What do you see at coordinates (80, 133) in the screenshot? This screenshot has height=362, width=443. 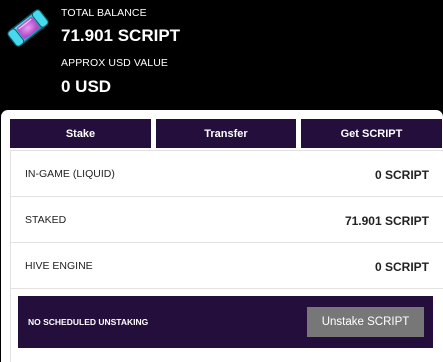 I see `stake-button: Stake` at bounding box center [80, 133].